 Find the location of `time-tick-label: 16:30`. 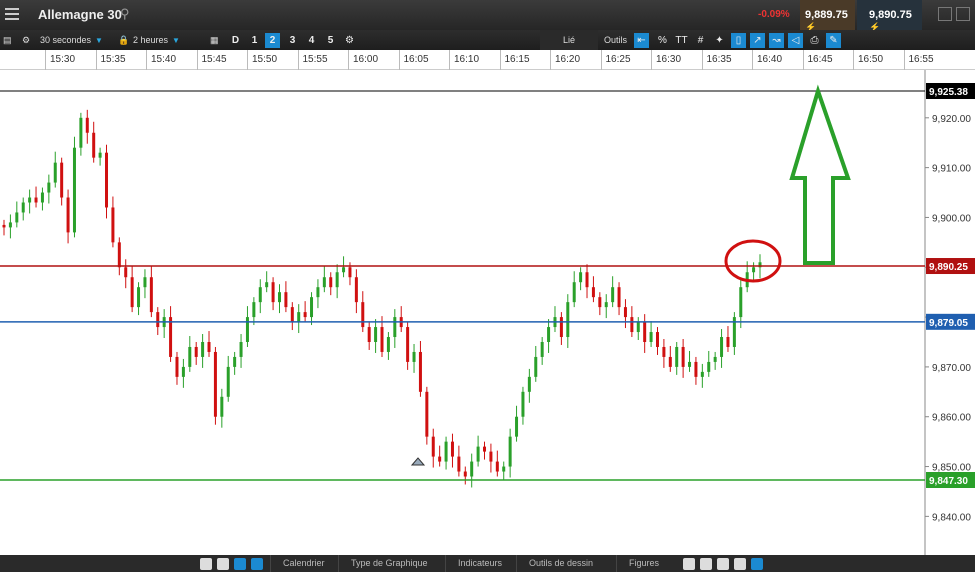

time-tick-label: 16:30 is located at coordinates (666, 60).